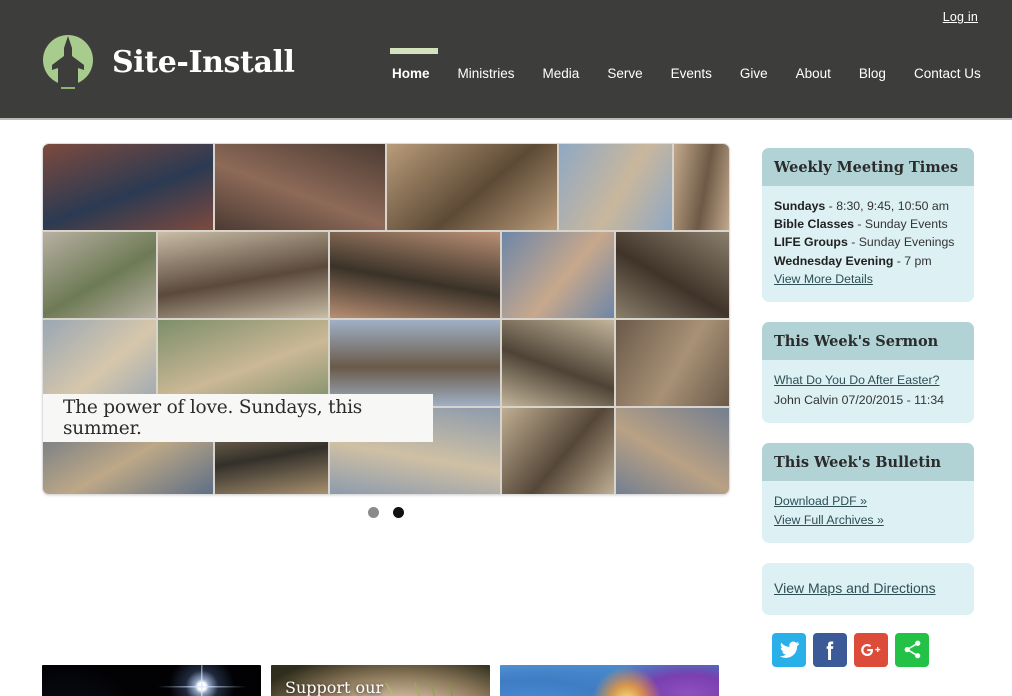 The width and height of the screenshot is (1012, 696). I want to click on meeting-label: LIFE Groups, so click(811, 242).